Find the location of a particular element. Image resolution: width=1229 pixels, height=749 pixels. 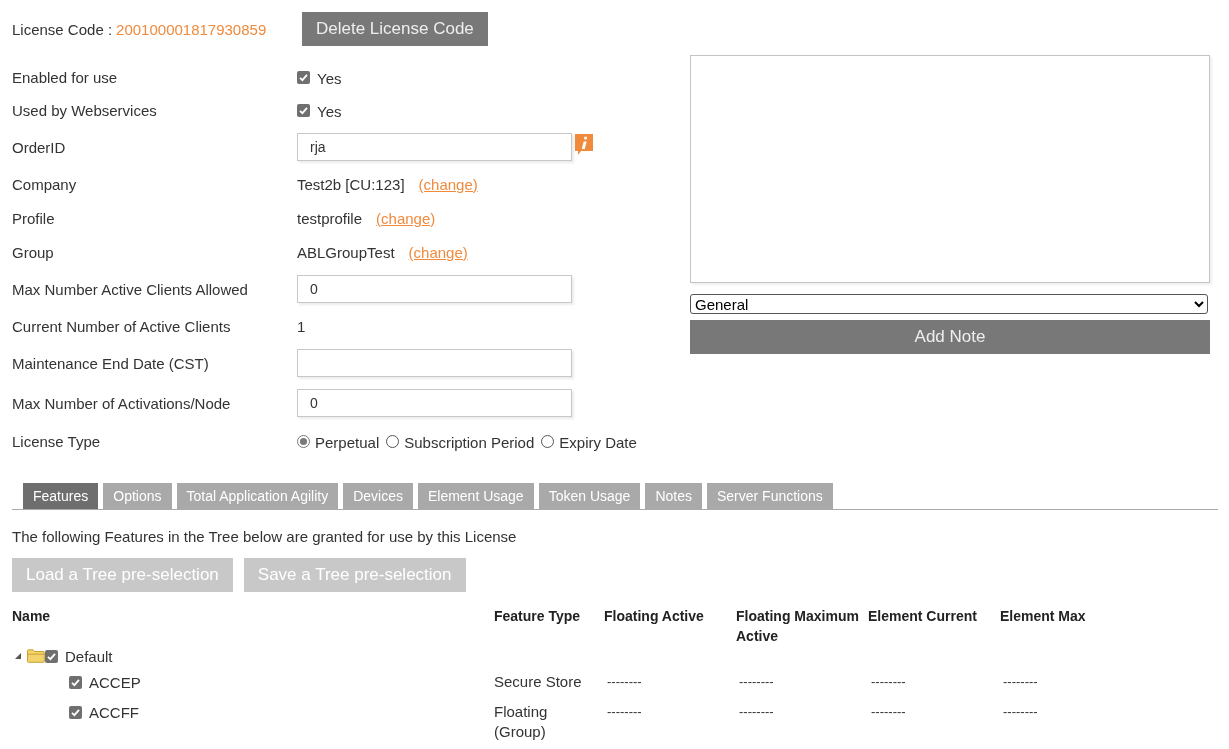

tab: Features is located at coordinates (61, 496).